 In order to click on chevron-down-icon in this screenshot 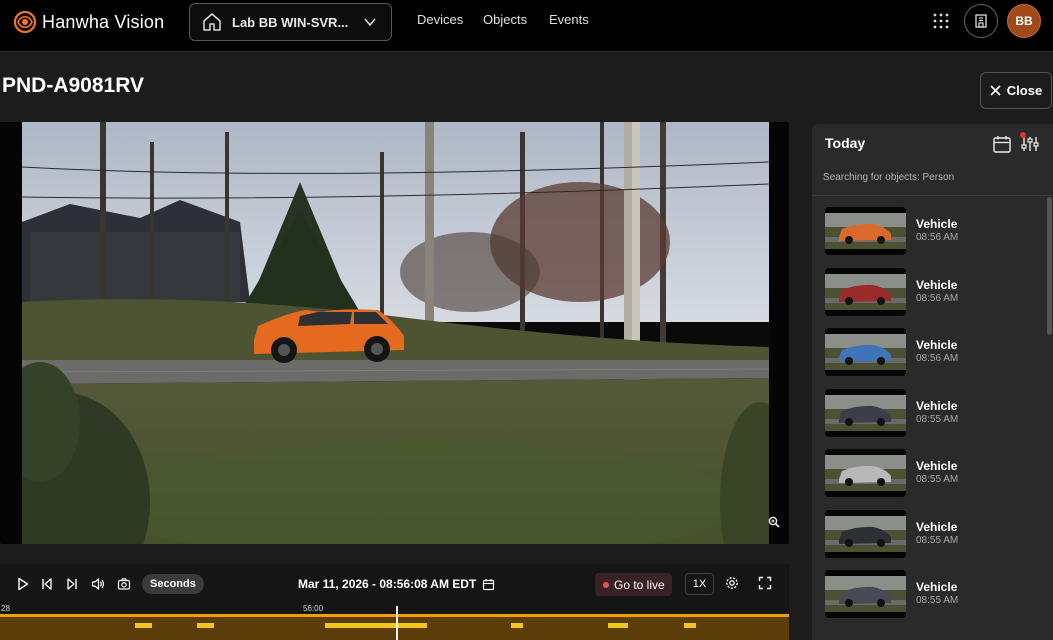, I will do `click(370, 22)`.